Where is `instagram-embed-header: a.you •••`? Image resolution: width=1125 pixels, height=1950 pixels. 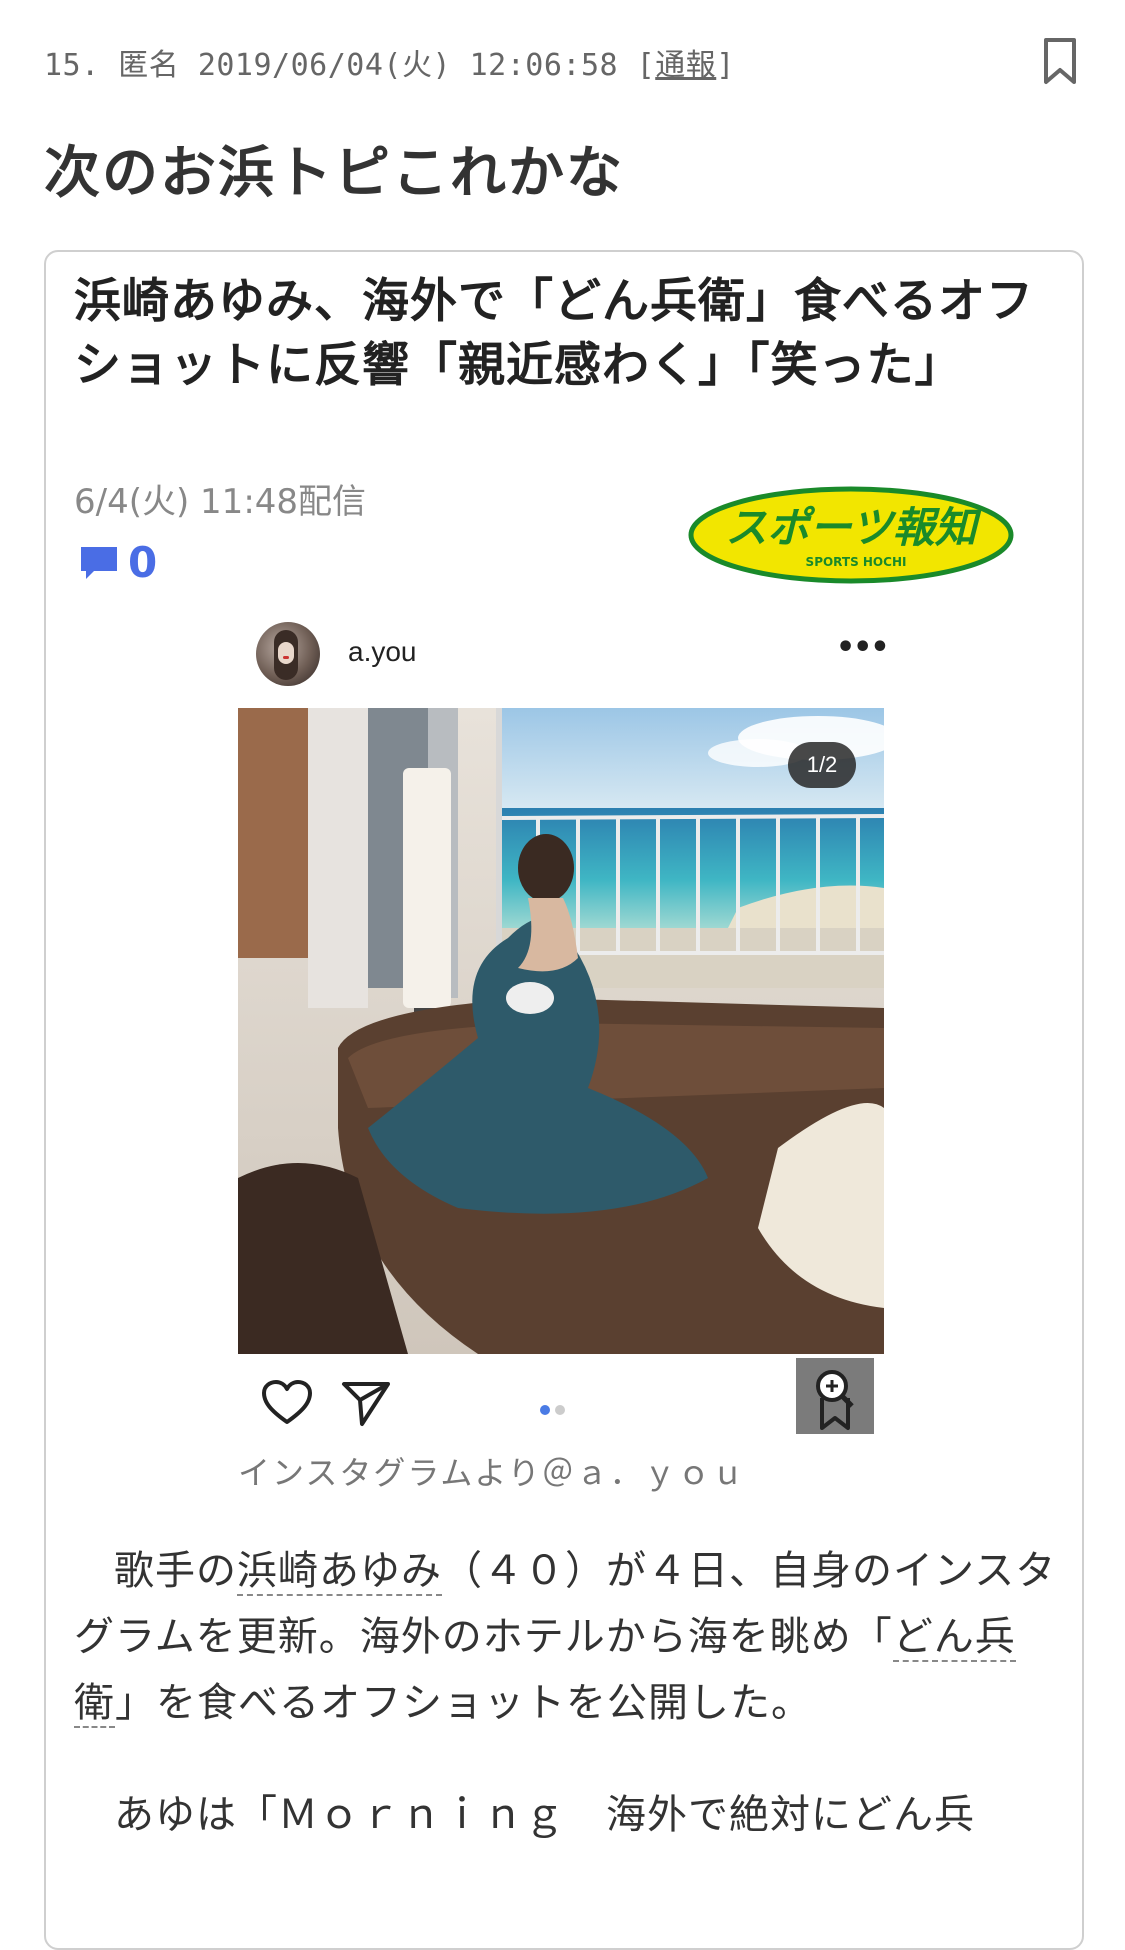
instagram-embed-header: a.you ••• is located at coordinates (576, 655).